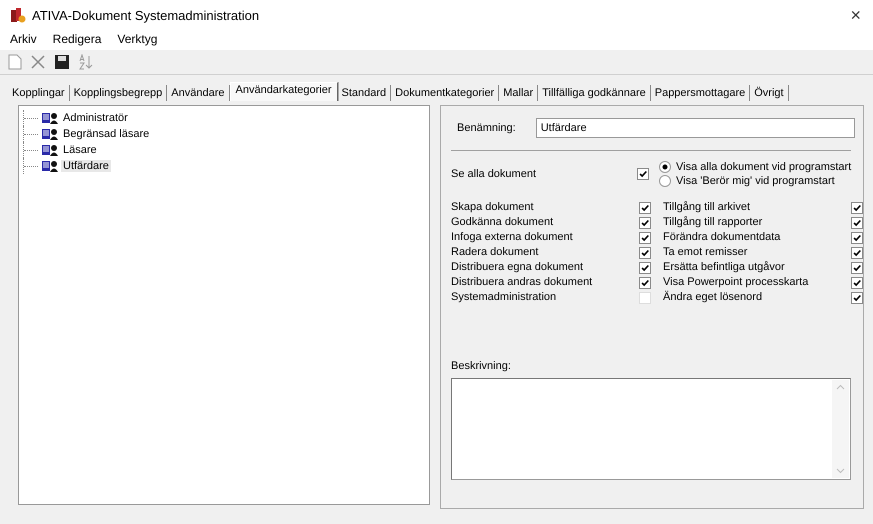 The image size is (873, 524). I want to click on tab: Övrigt, so click(769, 93).